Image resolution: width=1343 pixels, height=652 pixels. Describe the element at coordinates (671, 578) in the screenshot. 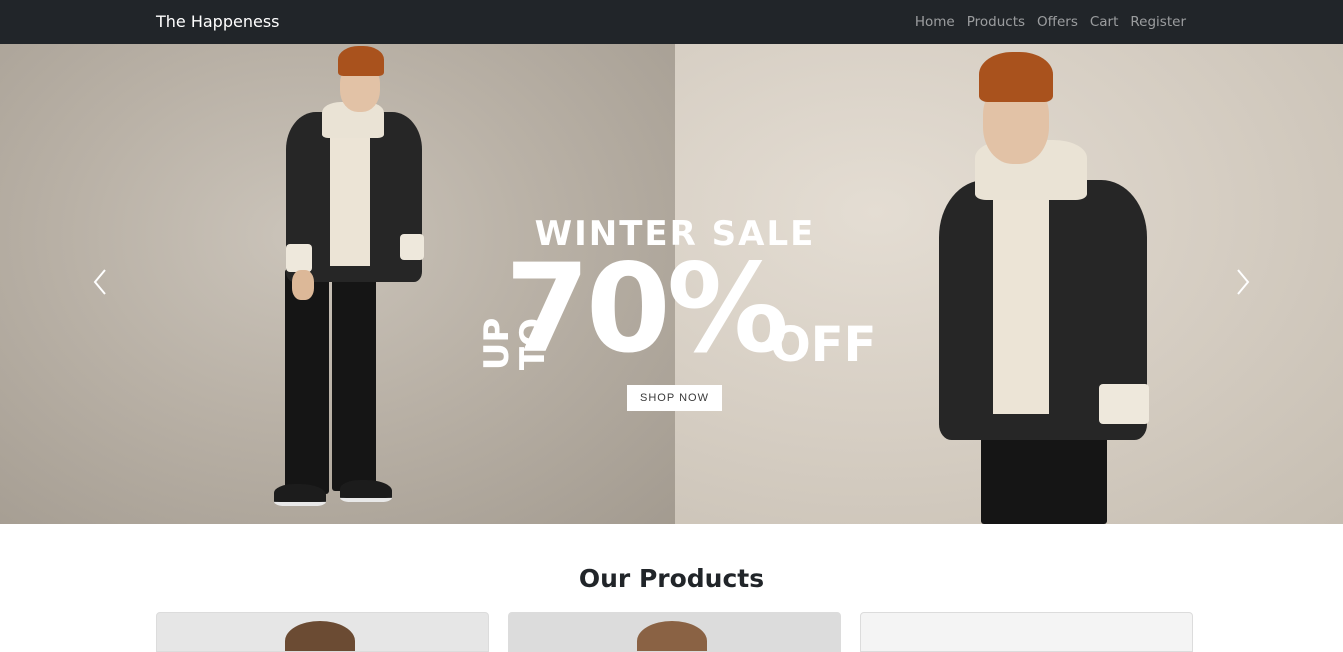

I see `products-section-title: Our Products` at that location.